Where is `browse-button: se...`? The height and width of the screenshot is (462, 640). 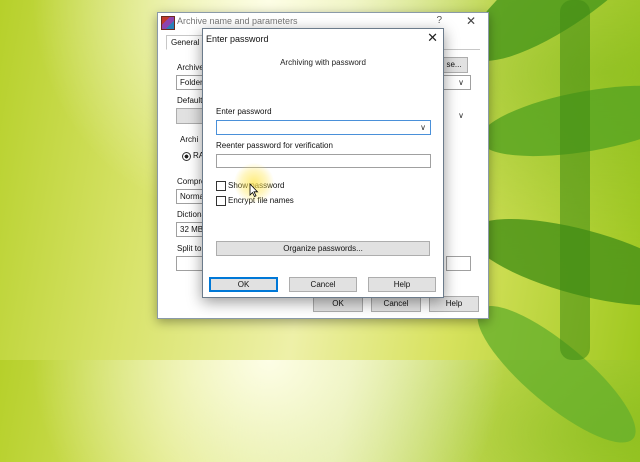 browse-button: se... is located at coordinates (454, 65).